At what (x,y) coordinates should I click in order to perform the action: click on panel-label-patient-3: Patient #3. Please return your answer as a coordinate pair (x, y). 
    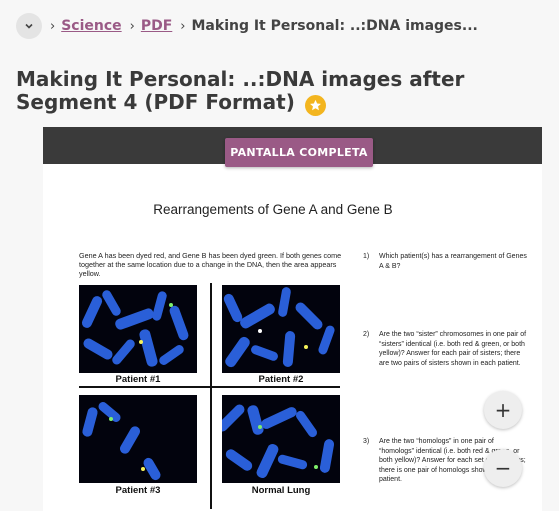
    Looking at the image, I should click on (138, 490).